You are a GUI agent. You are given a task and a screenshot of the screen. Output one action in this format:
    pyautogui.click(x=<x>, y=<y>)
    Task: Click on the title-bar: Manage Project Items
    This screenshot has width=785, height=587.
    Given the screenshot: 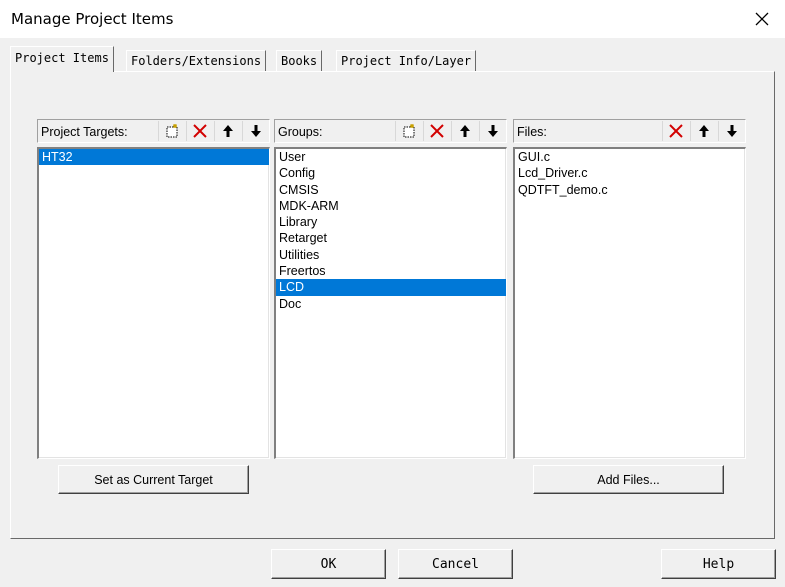 What is the action you would take?
    pyautogui.click(x=392, y=19)
    